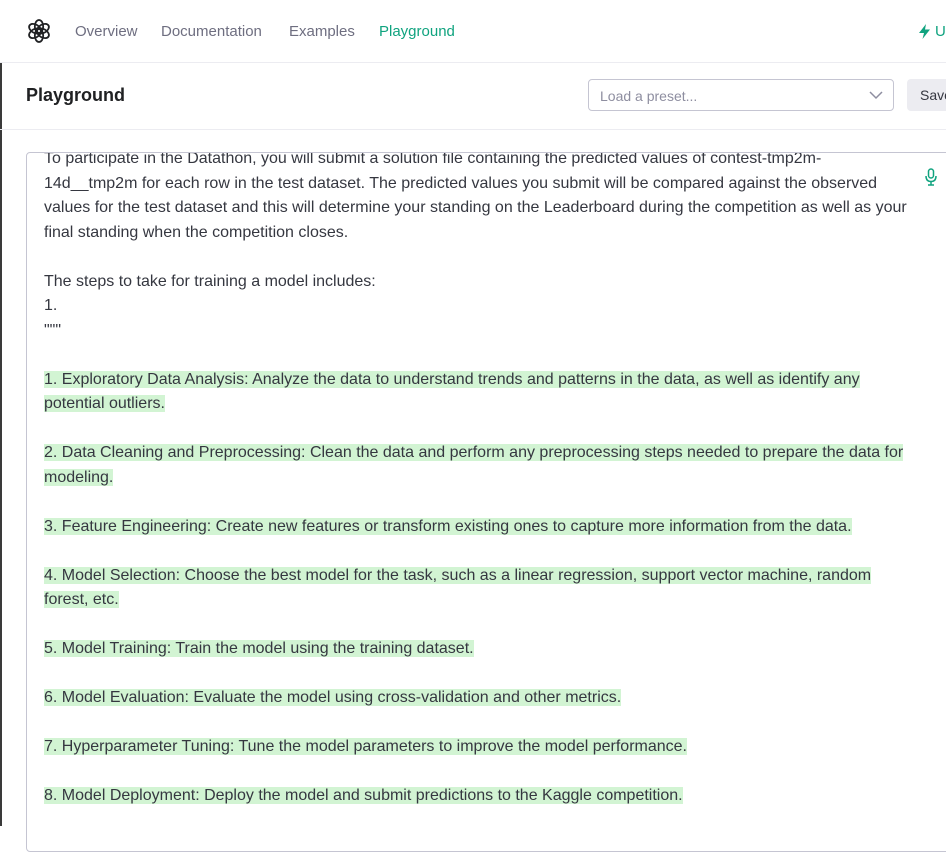 This screenshot has height=852, width=946. Describe the element at coordinates (933, 95) in the screenshot. I see `save-button-label: Save` at that location.